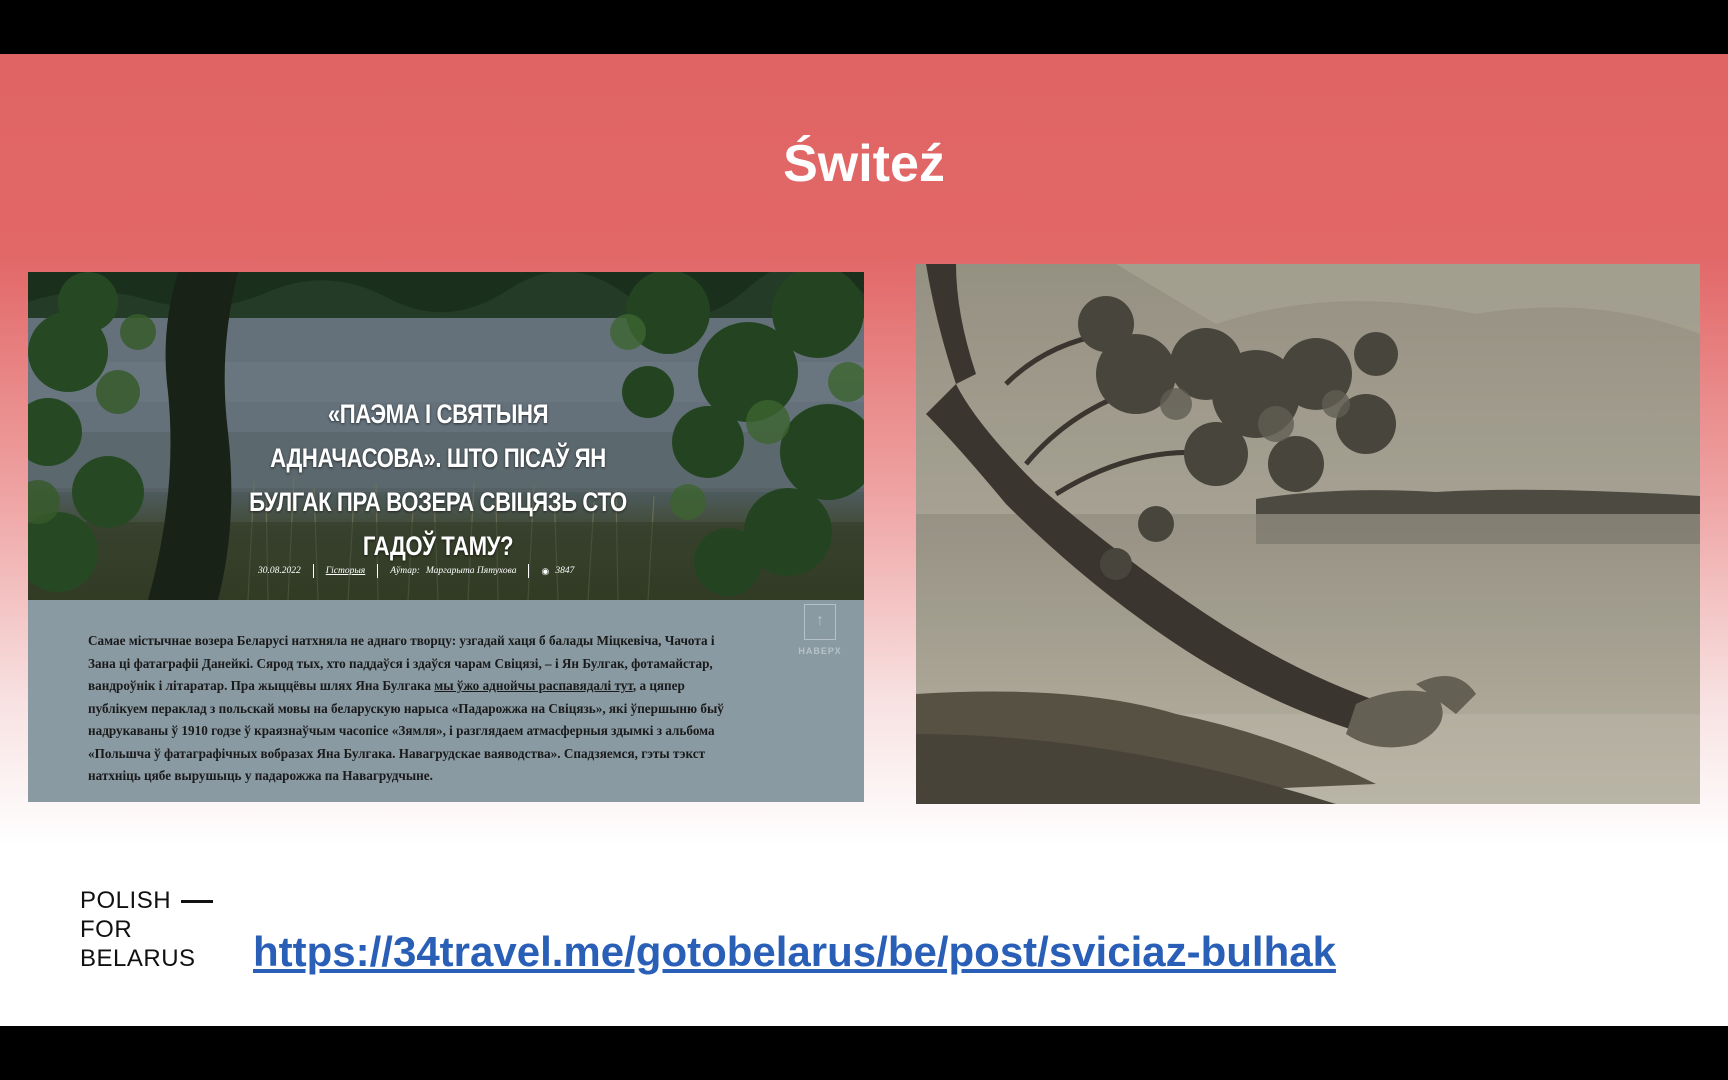 The height and width of the screenshot is (1080, 1728). What do you see at coordinates (279, 571) in the screenshot?
I see `article-date: 30.08.2022` at bounding box center [279, 571].